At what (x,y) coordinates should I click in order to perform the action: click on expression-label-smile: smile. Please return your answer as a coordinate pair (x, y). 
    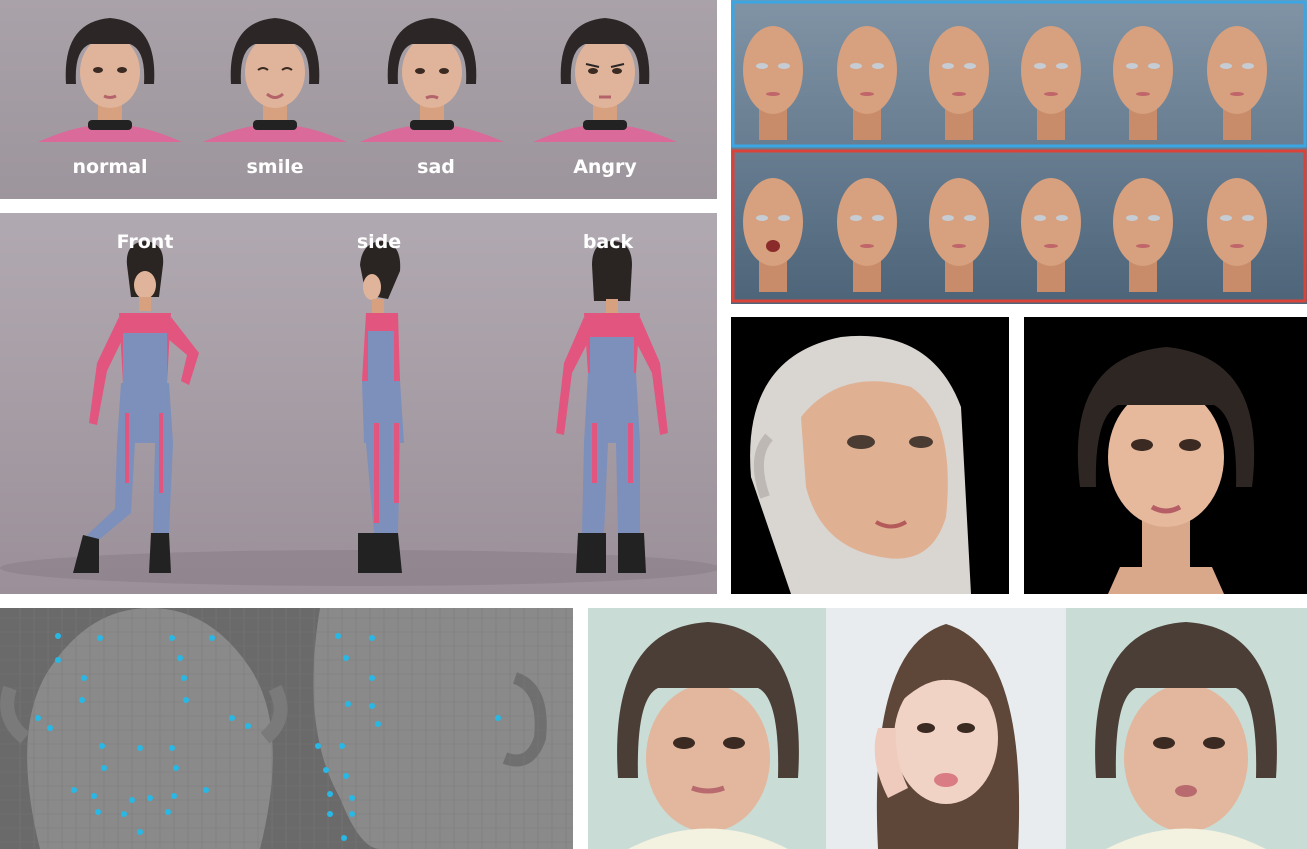
    Looking at the image, I should click on (275, 167).